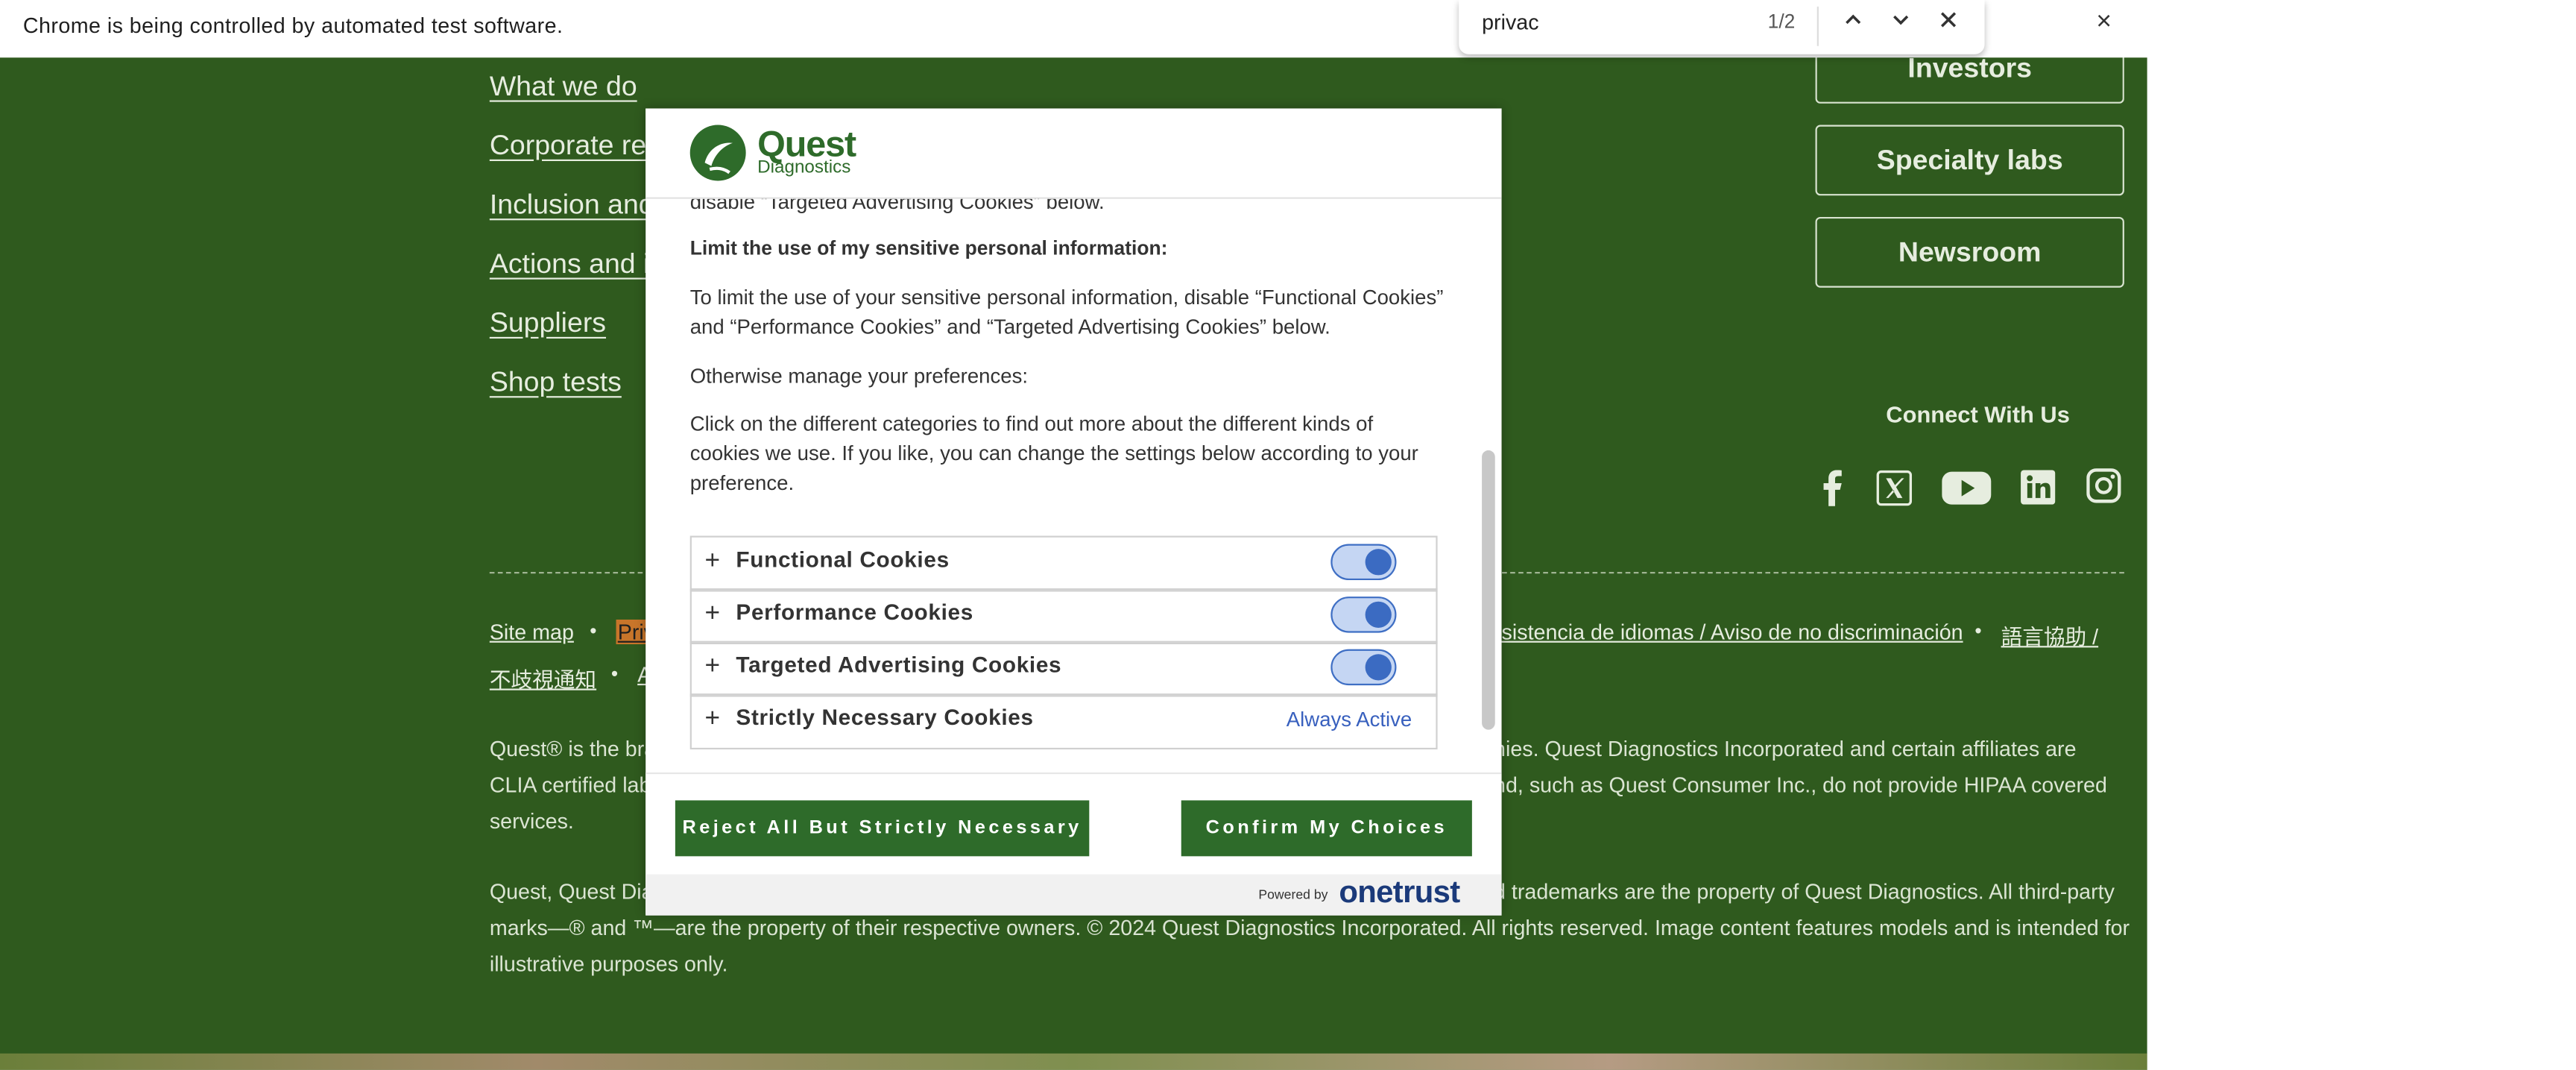 The width and height of the screenshot is (2576, 1070). Describe the element at coordinates (1853, 21) in the screenshot. I see `chevron-up-icon` at that location.